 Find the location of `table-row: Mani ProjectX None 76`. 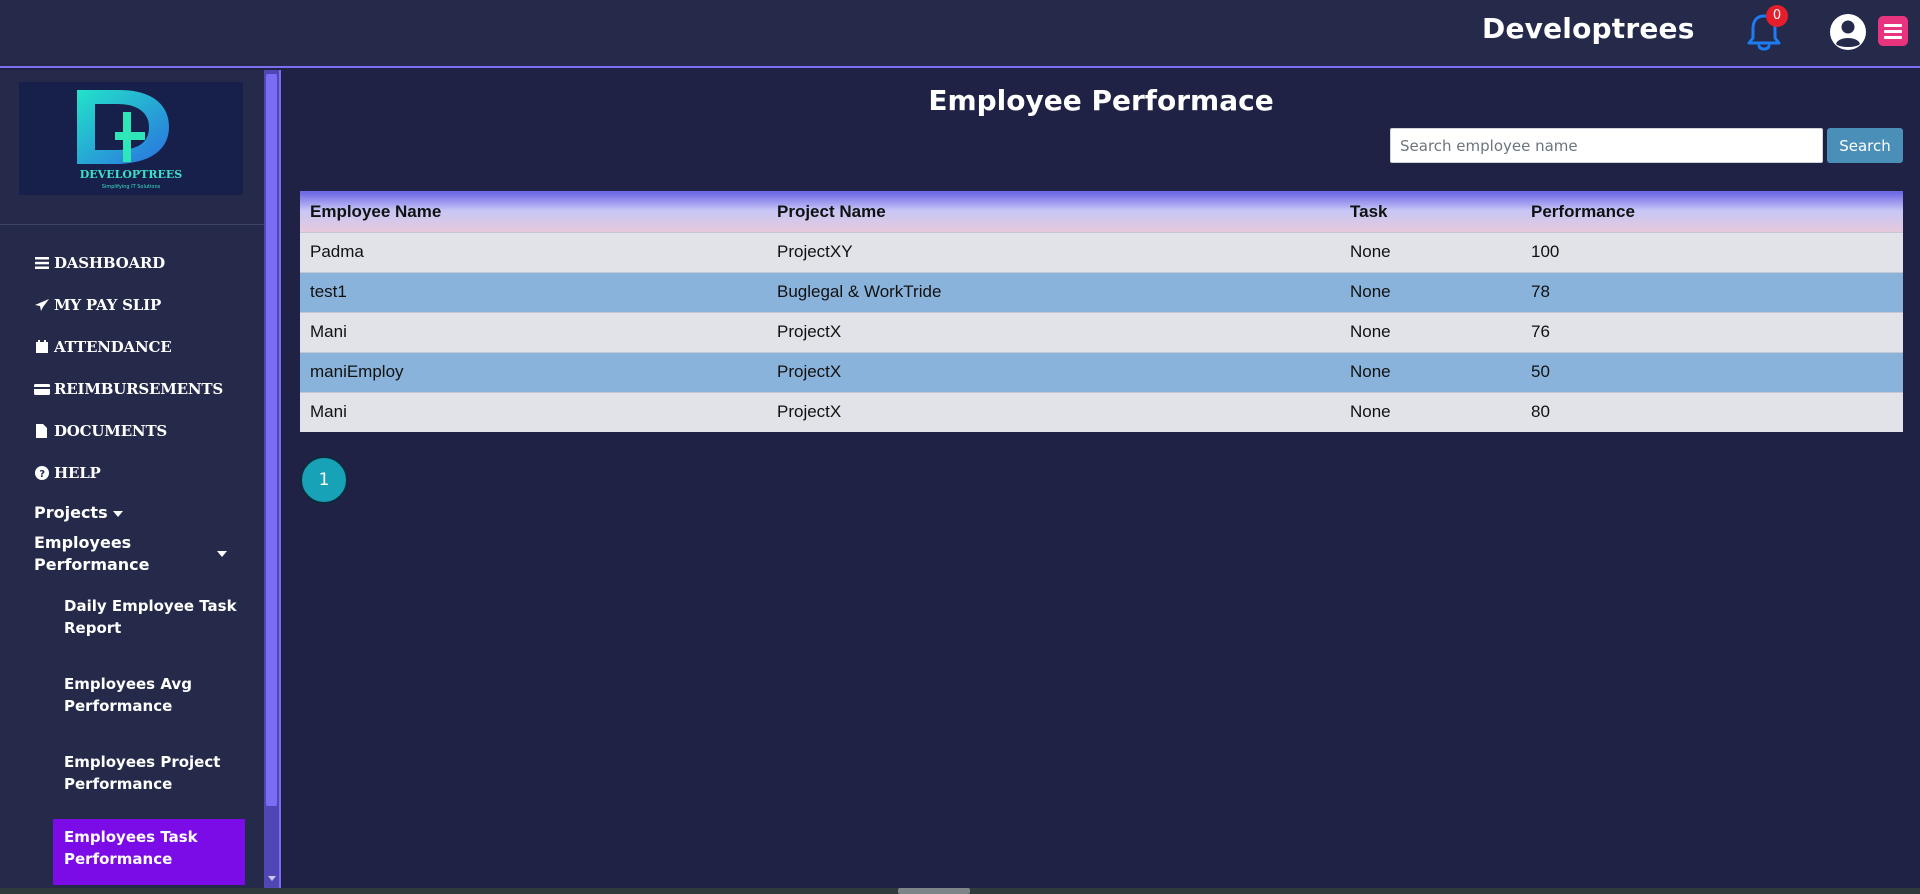

table-row: Mani ProjectX None 76 is located at coordinates (1101, 331).